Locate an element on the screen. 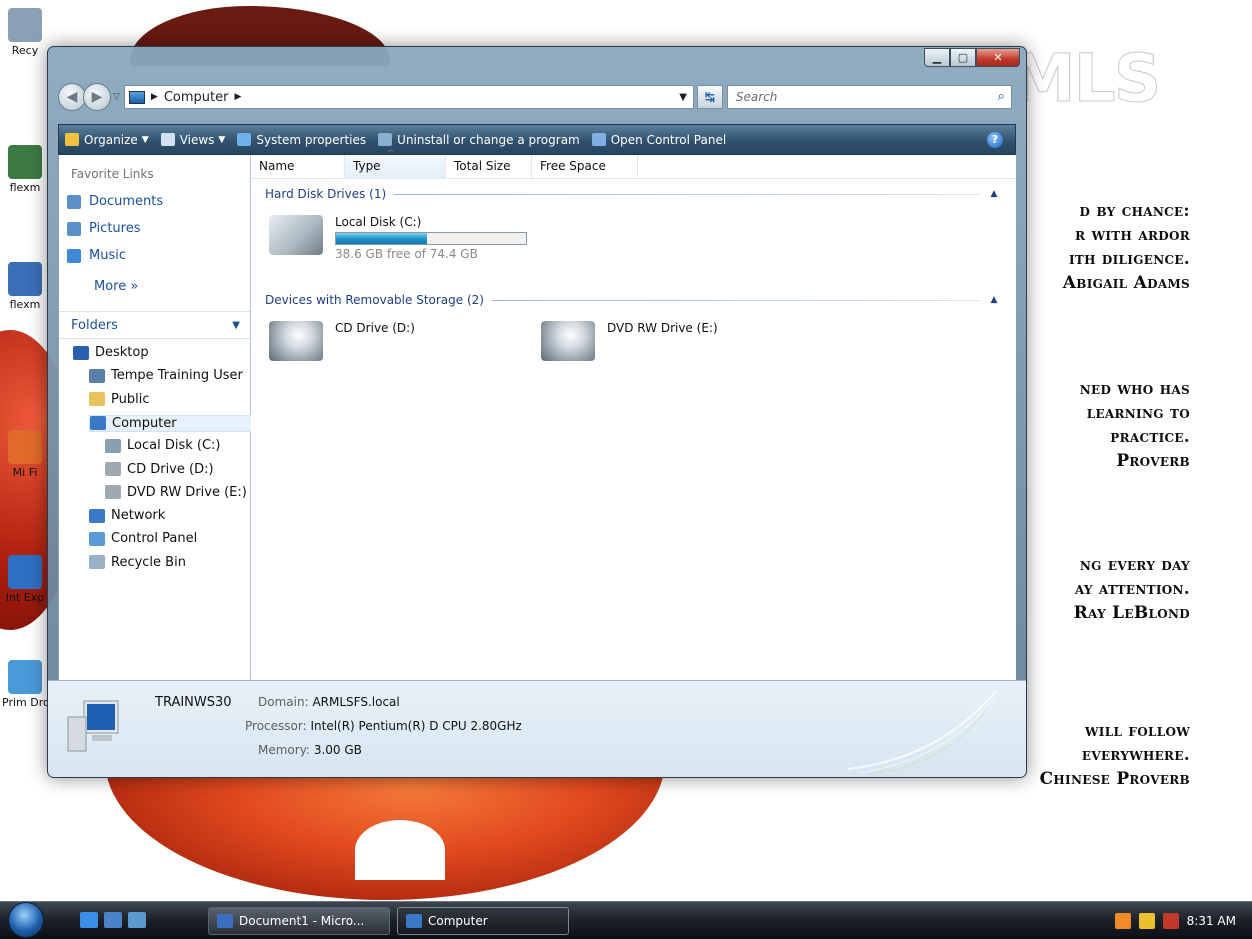 The height and width of the screenshot is (939, 1252). switch-windows-icon is located at coordinates (137, 920).